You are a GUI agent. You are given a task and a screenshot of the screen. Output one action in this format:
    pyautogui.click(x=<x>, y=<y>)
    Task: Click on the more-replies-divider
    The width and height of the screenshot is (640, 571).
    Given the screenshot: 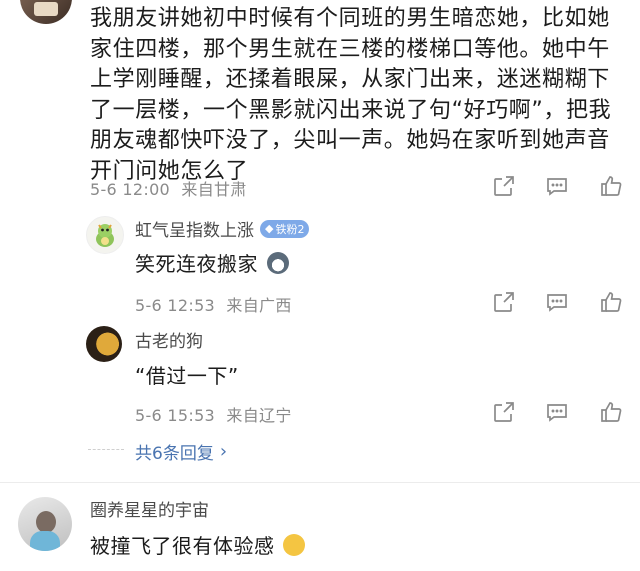 What is the action you would take?
    pyautogui.click(x=106, y=449)
    